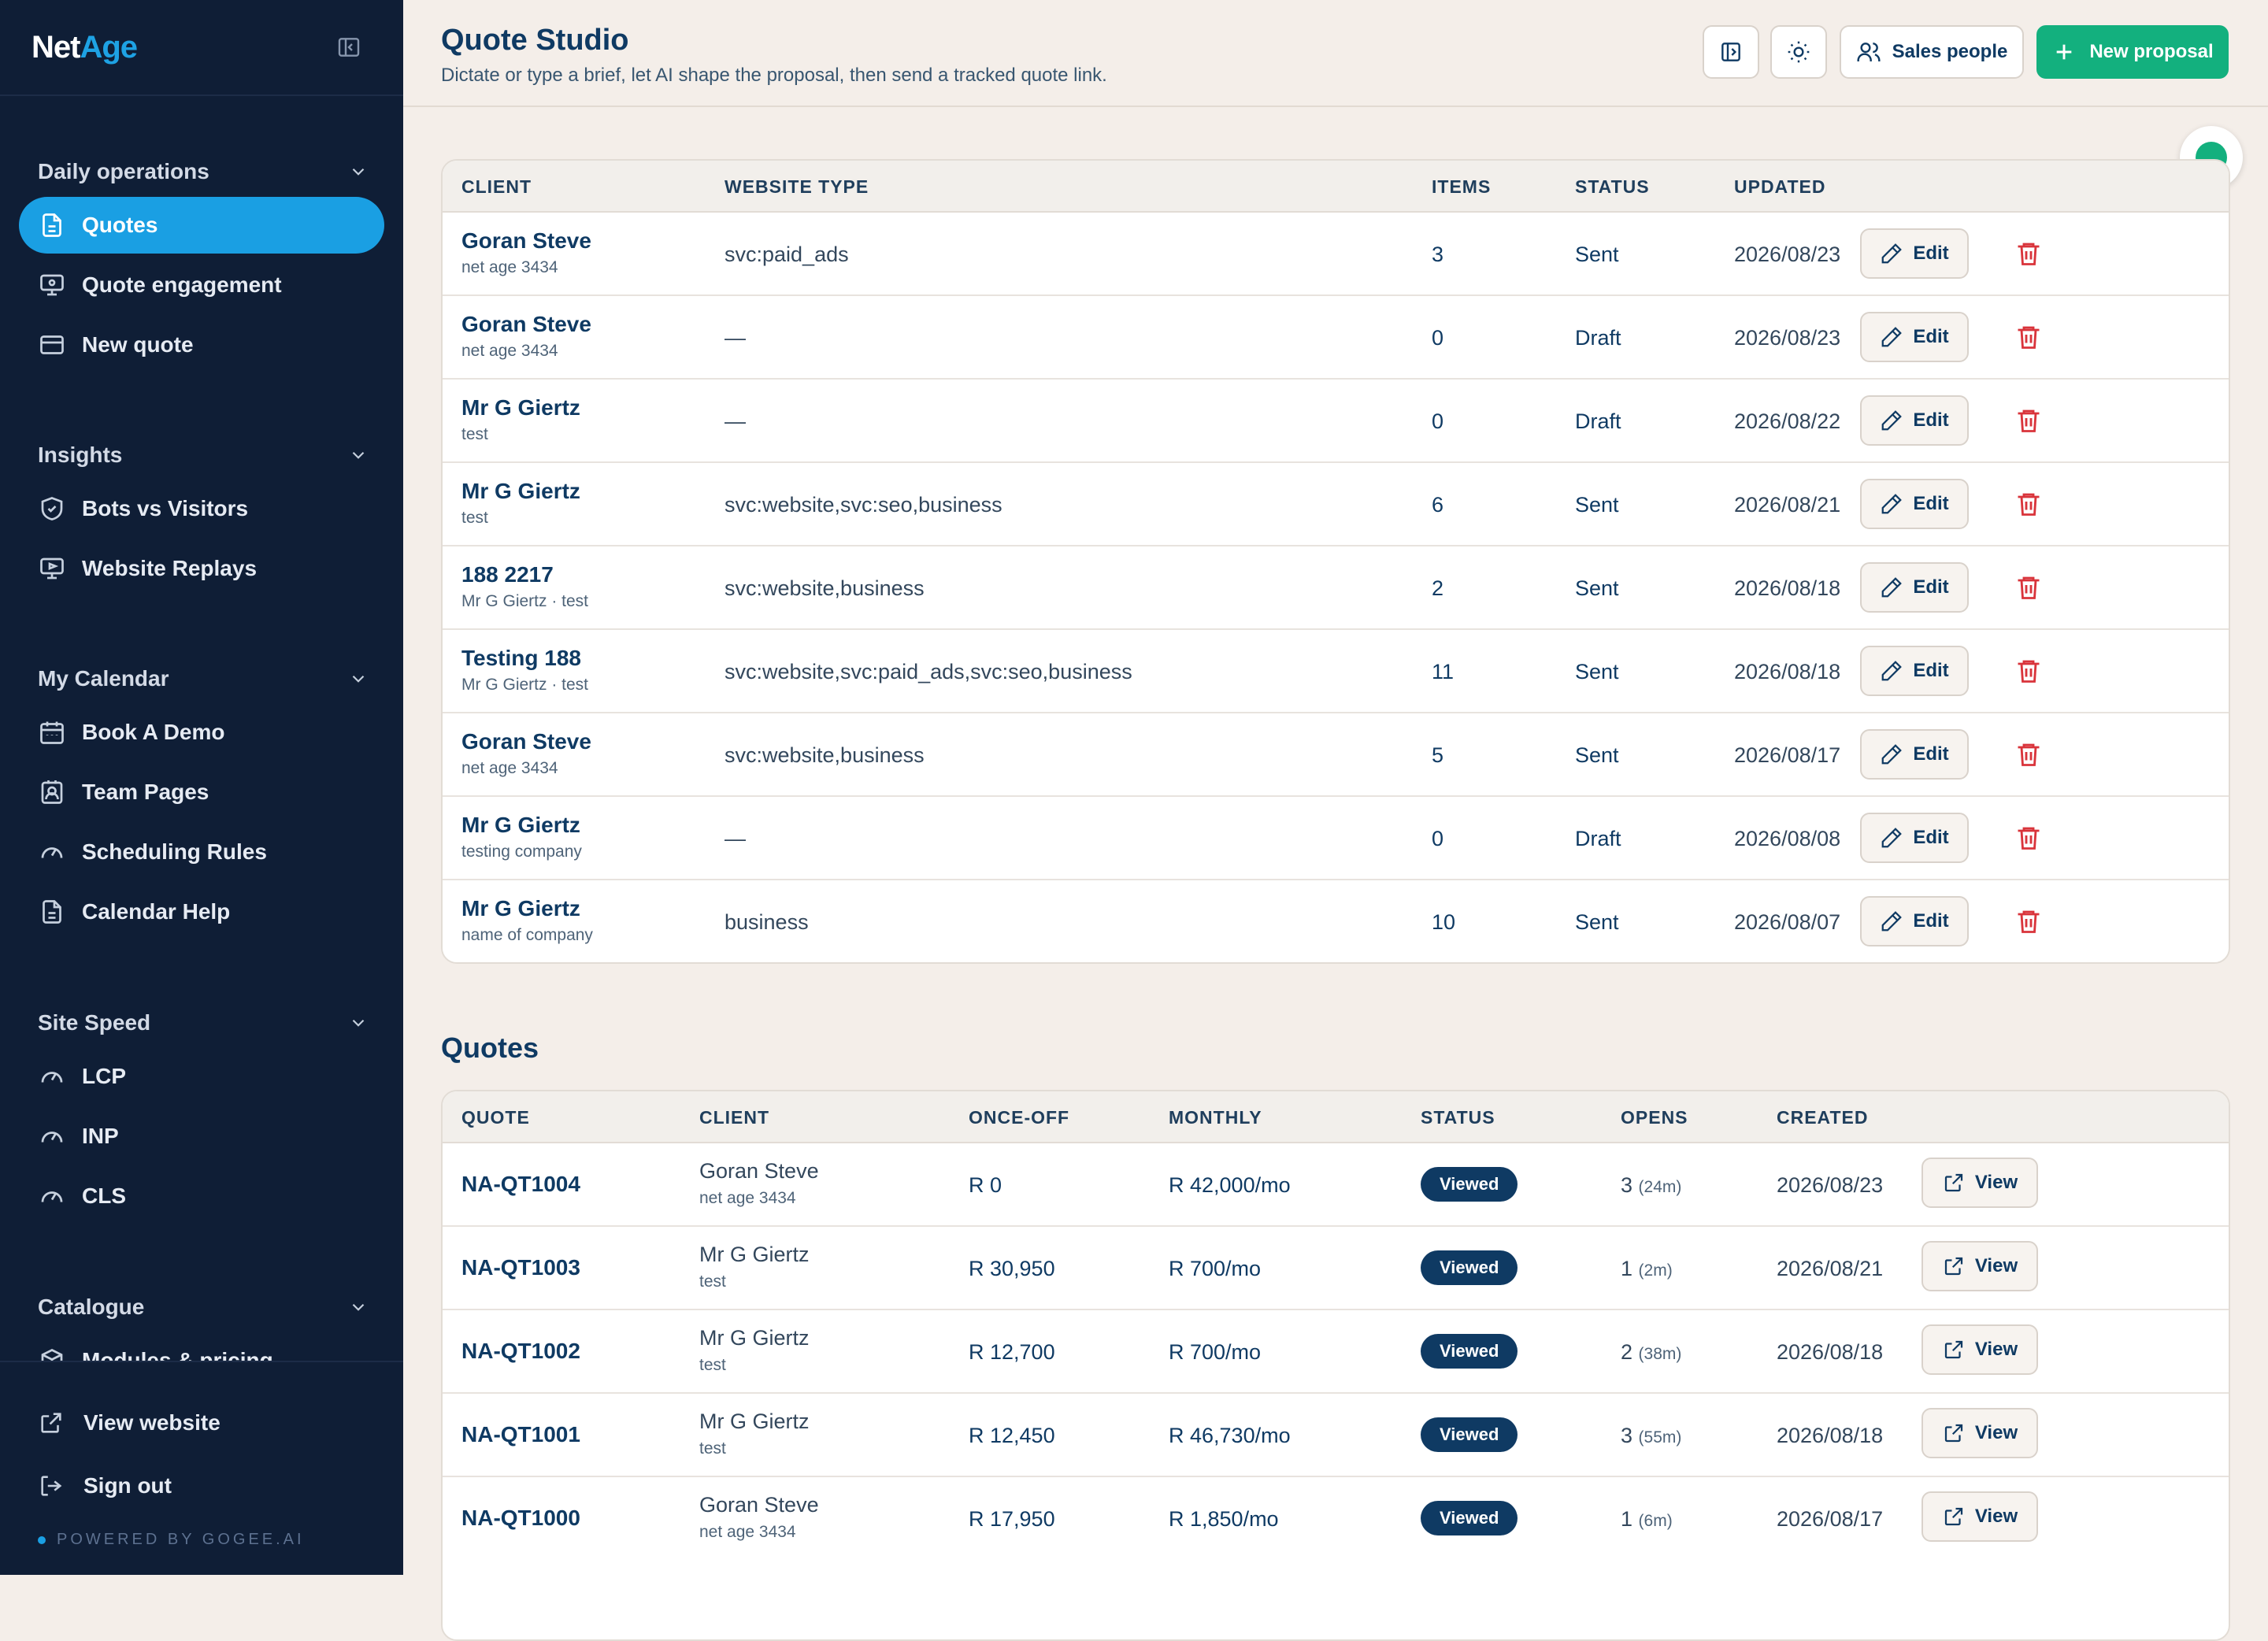  Describe the element at coordinates (201, 732) in the screenshot. I see `sidebar-item-book-a-demo: Book A Demo` at that location.